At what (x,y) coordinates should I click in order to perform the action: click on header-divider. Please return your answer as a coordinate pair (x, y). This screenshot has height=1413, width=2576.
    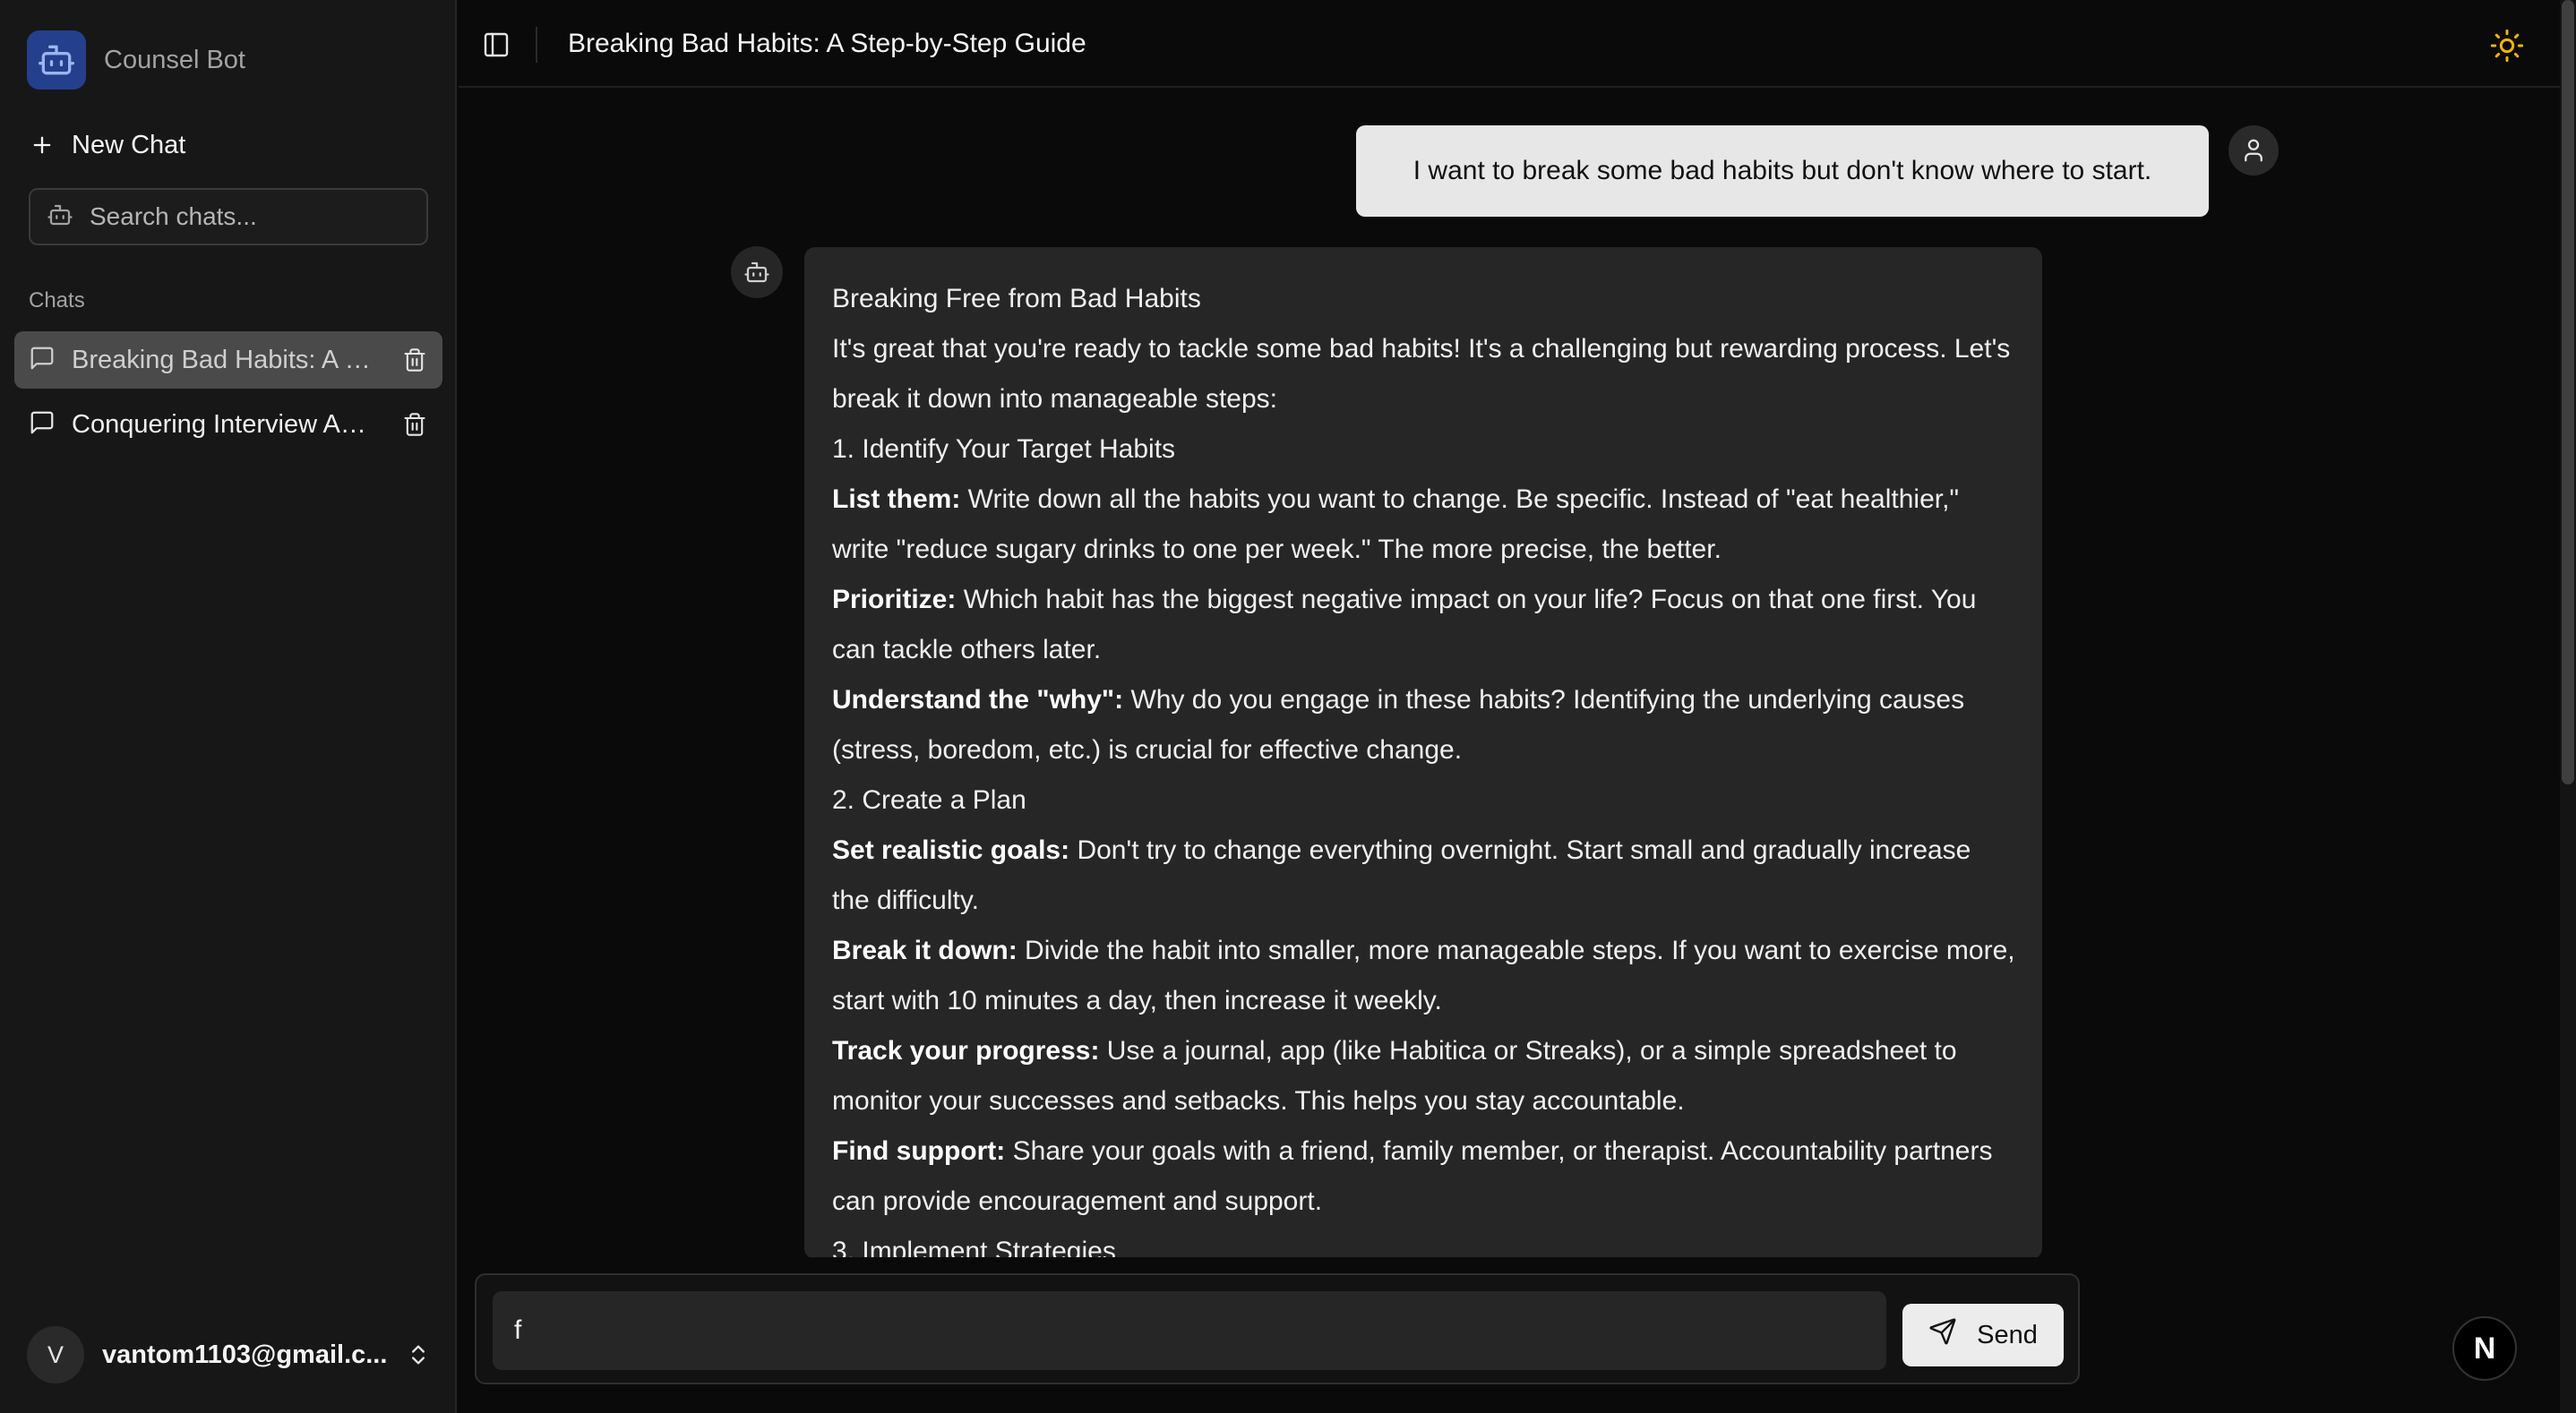
    Looking at the image, I should click on (536, 45).